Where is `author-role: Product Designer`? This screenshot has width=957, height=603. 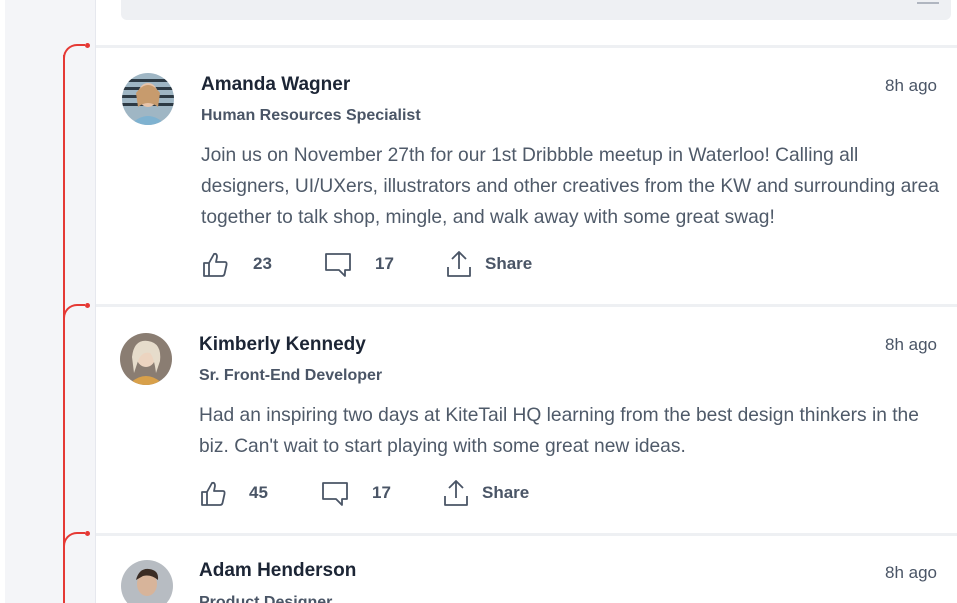 author-role: Product Designer is located at coordinates (266, 598).